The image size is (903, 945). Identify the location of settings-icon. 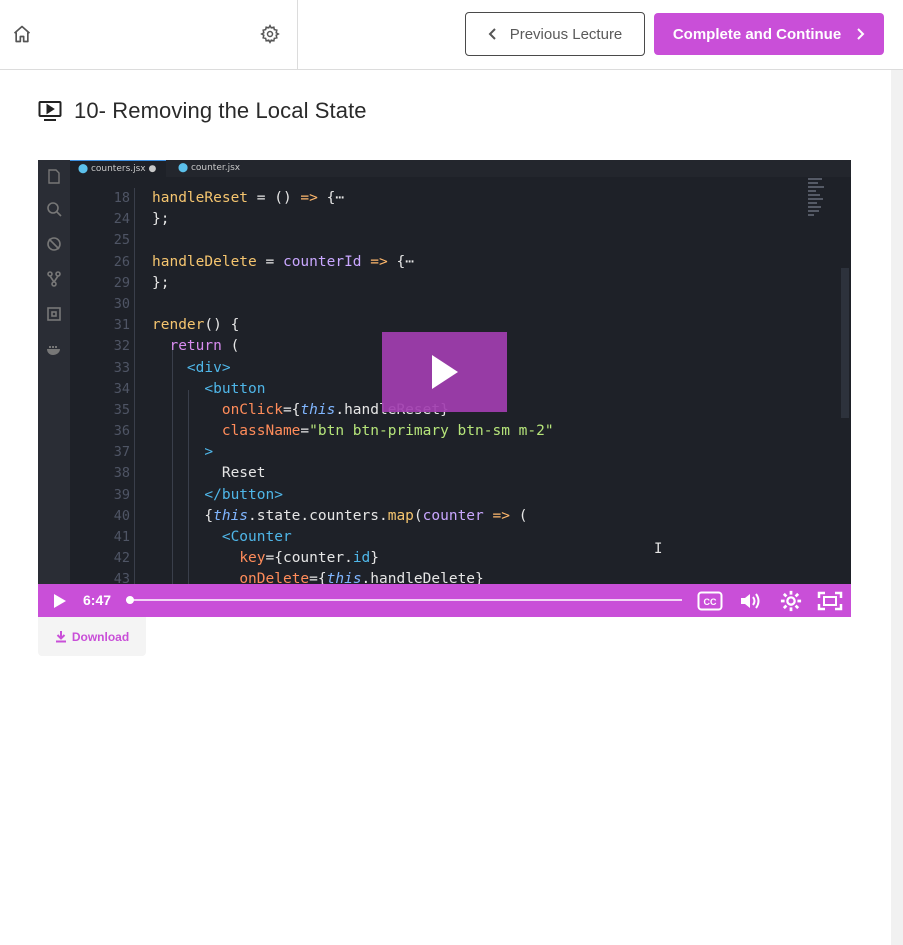
(791, 601).